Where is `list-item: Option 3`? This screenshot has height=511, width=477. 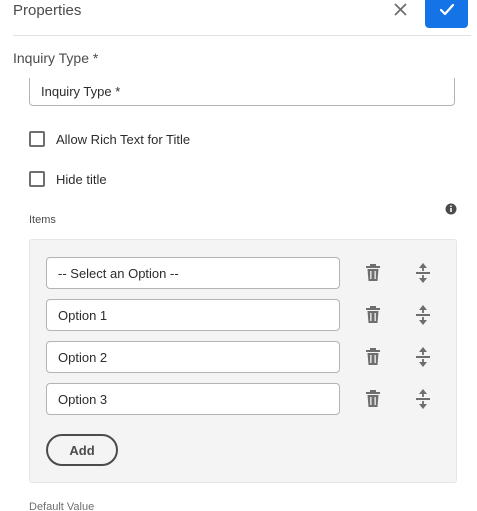
list-item: Option 3 is located at coordinates (246, 399).